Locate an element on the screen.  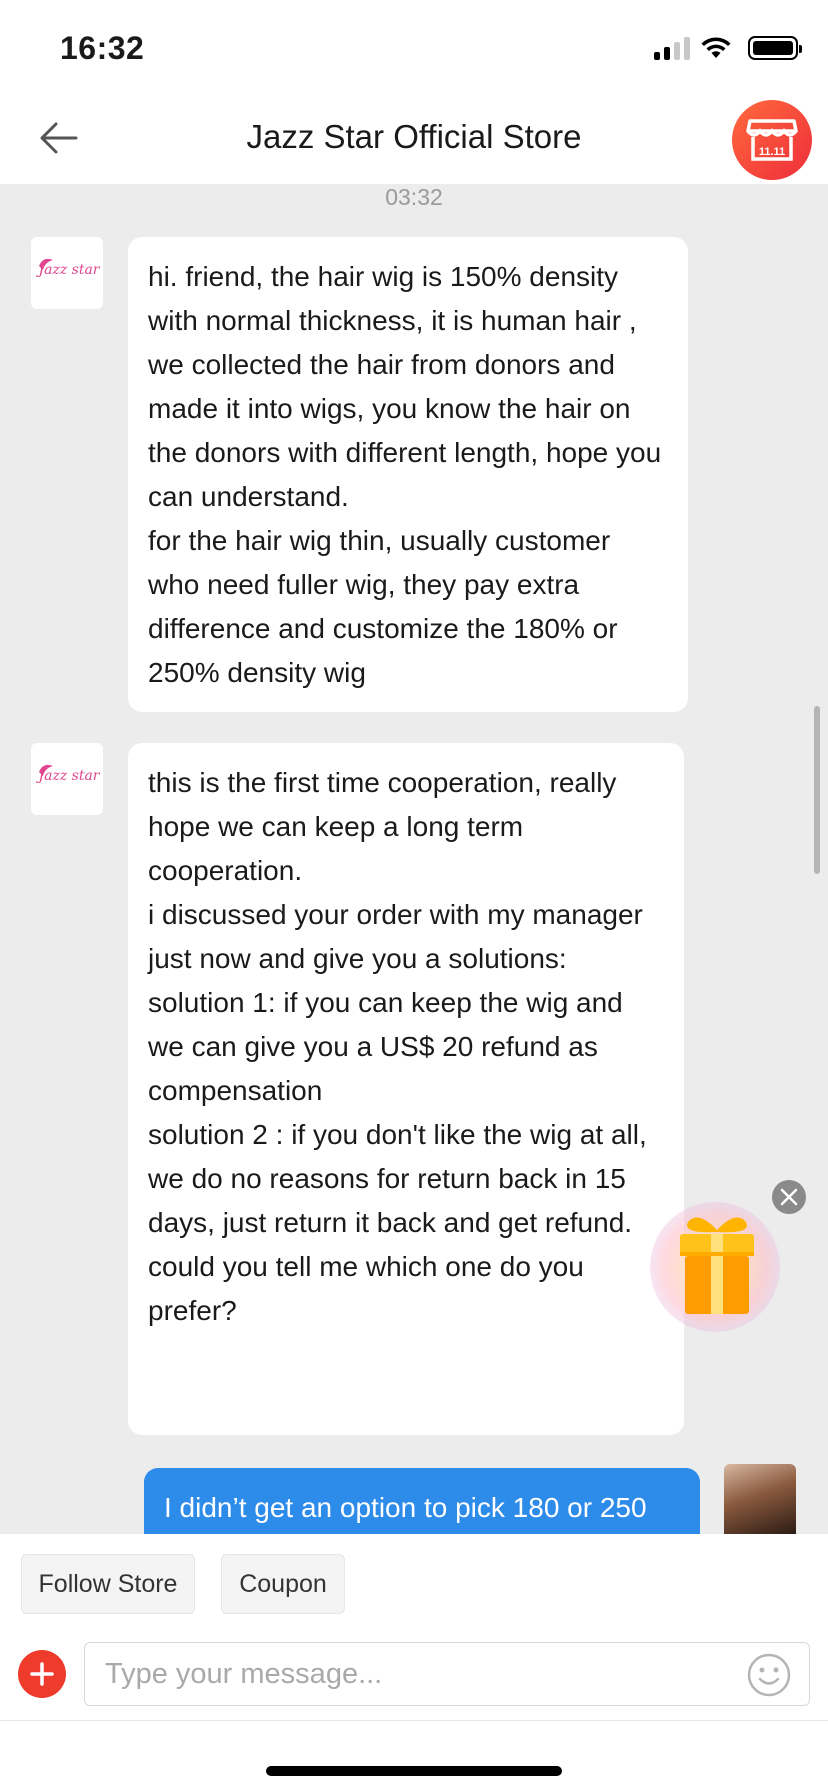
scrollbar is located at coordinates (817, 790).